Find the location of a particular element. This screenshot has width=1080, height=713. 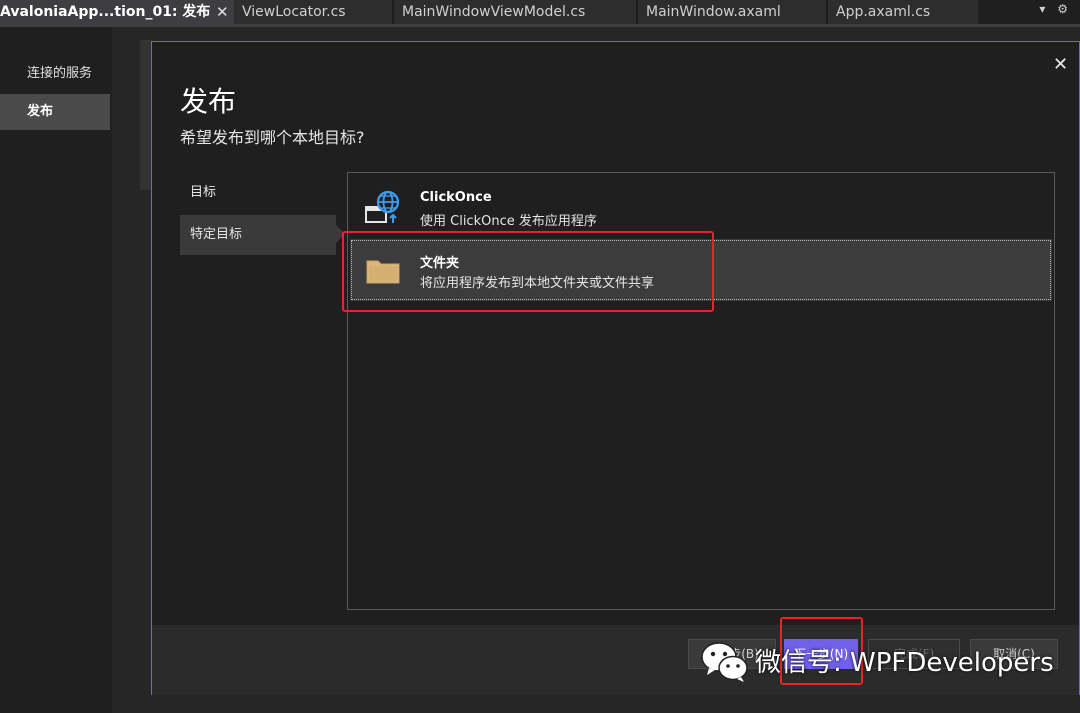

nav-item-publish: 发布 is located at coordinates (55, 112).